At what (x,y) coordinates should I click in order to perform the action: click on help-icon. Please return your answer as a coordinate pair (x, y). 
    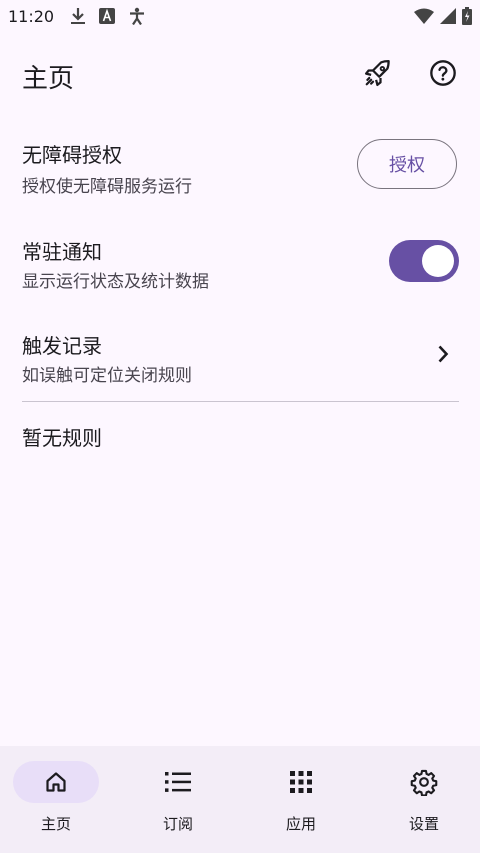
    Looking at the image, I should click on (443, 75).